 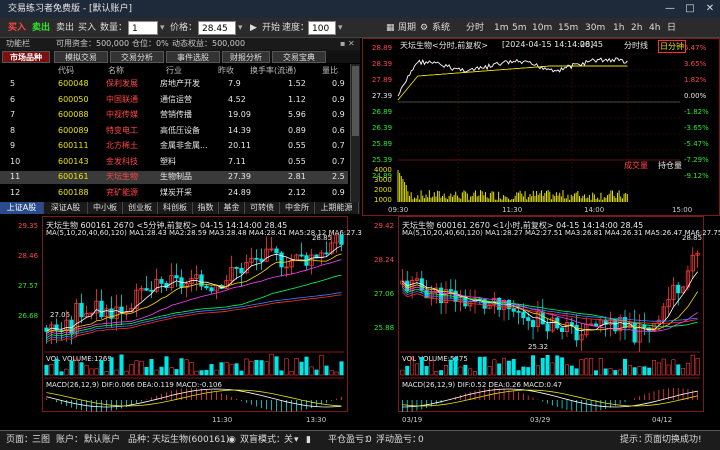 I want to click on status-mode-label: 双盲模式：, so click(x=263, y=440).